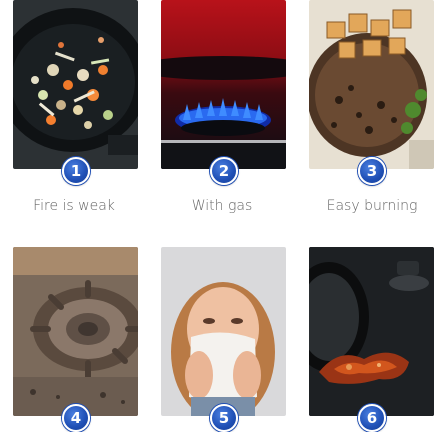 This screenshot has width=448, height=432. I want to click on woman-covering-nose-image, so click(223, 331).